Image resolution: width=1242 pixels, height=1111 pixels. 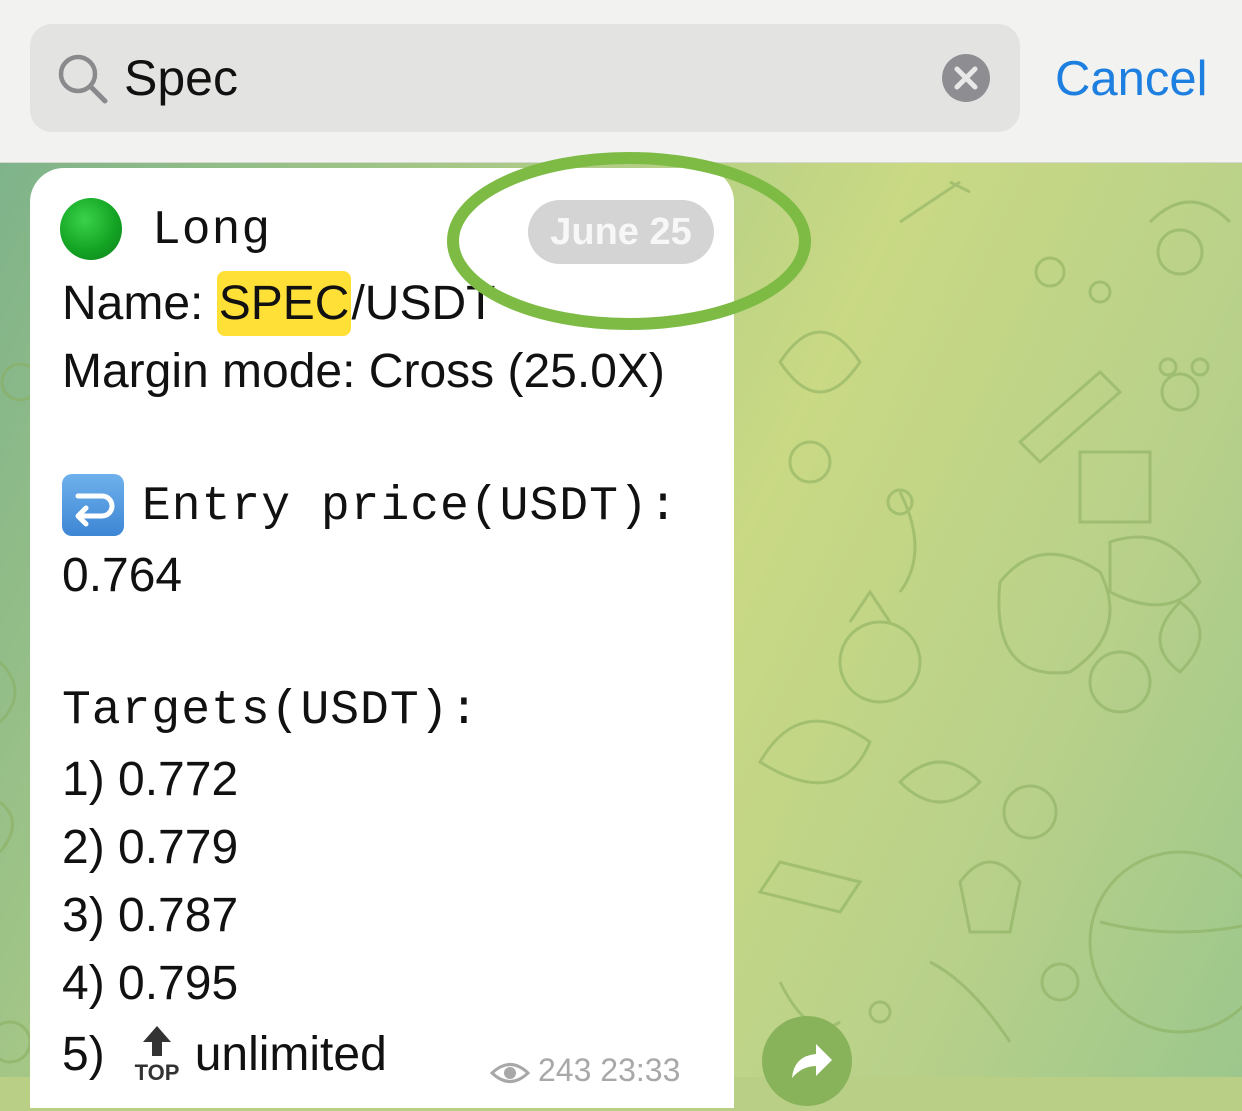 I want to click on target-4: 4) 0.795, so click(x=150, y=983).